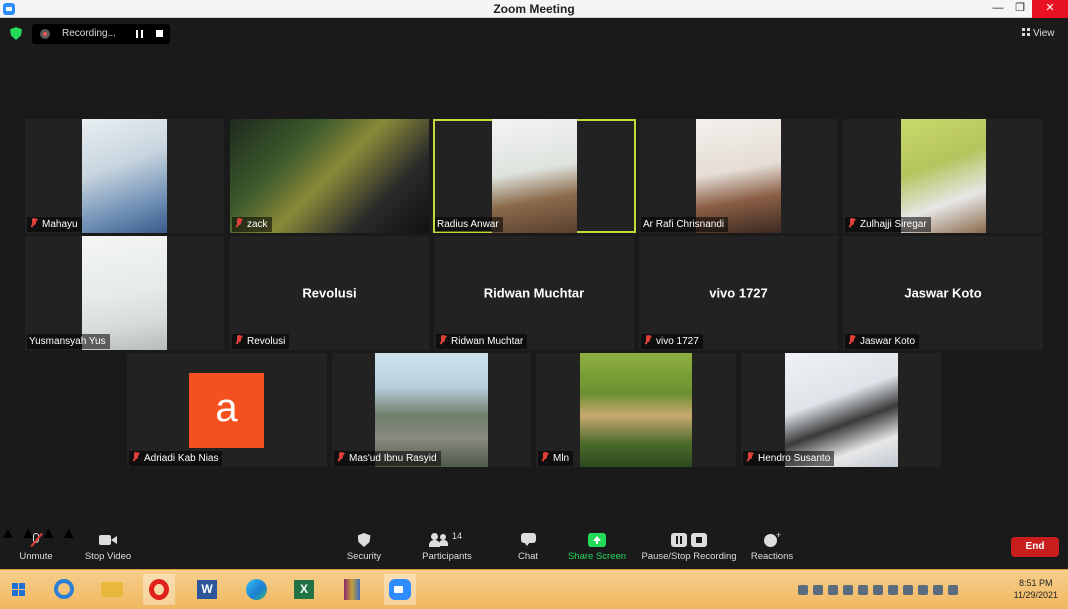  I want to click on participant-tile: Mahayu, so click(124, 176).